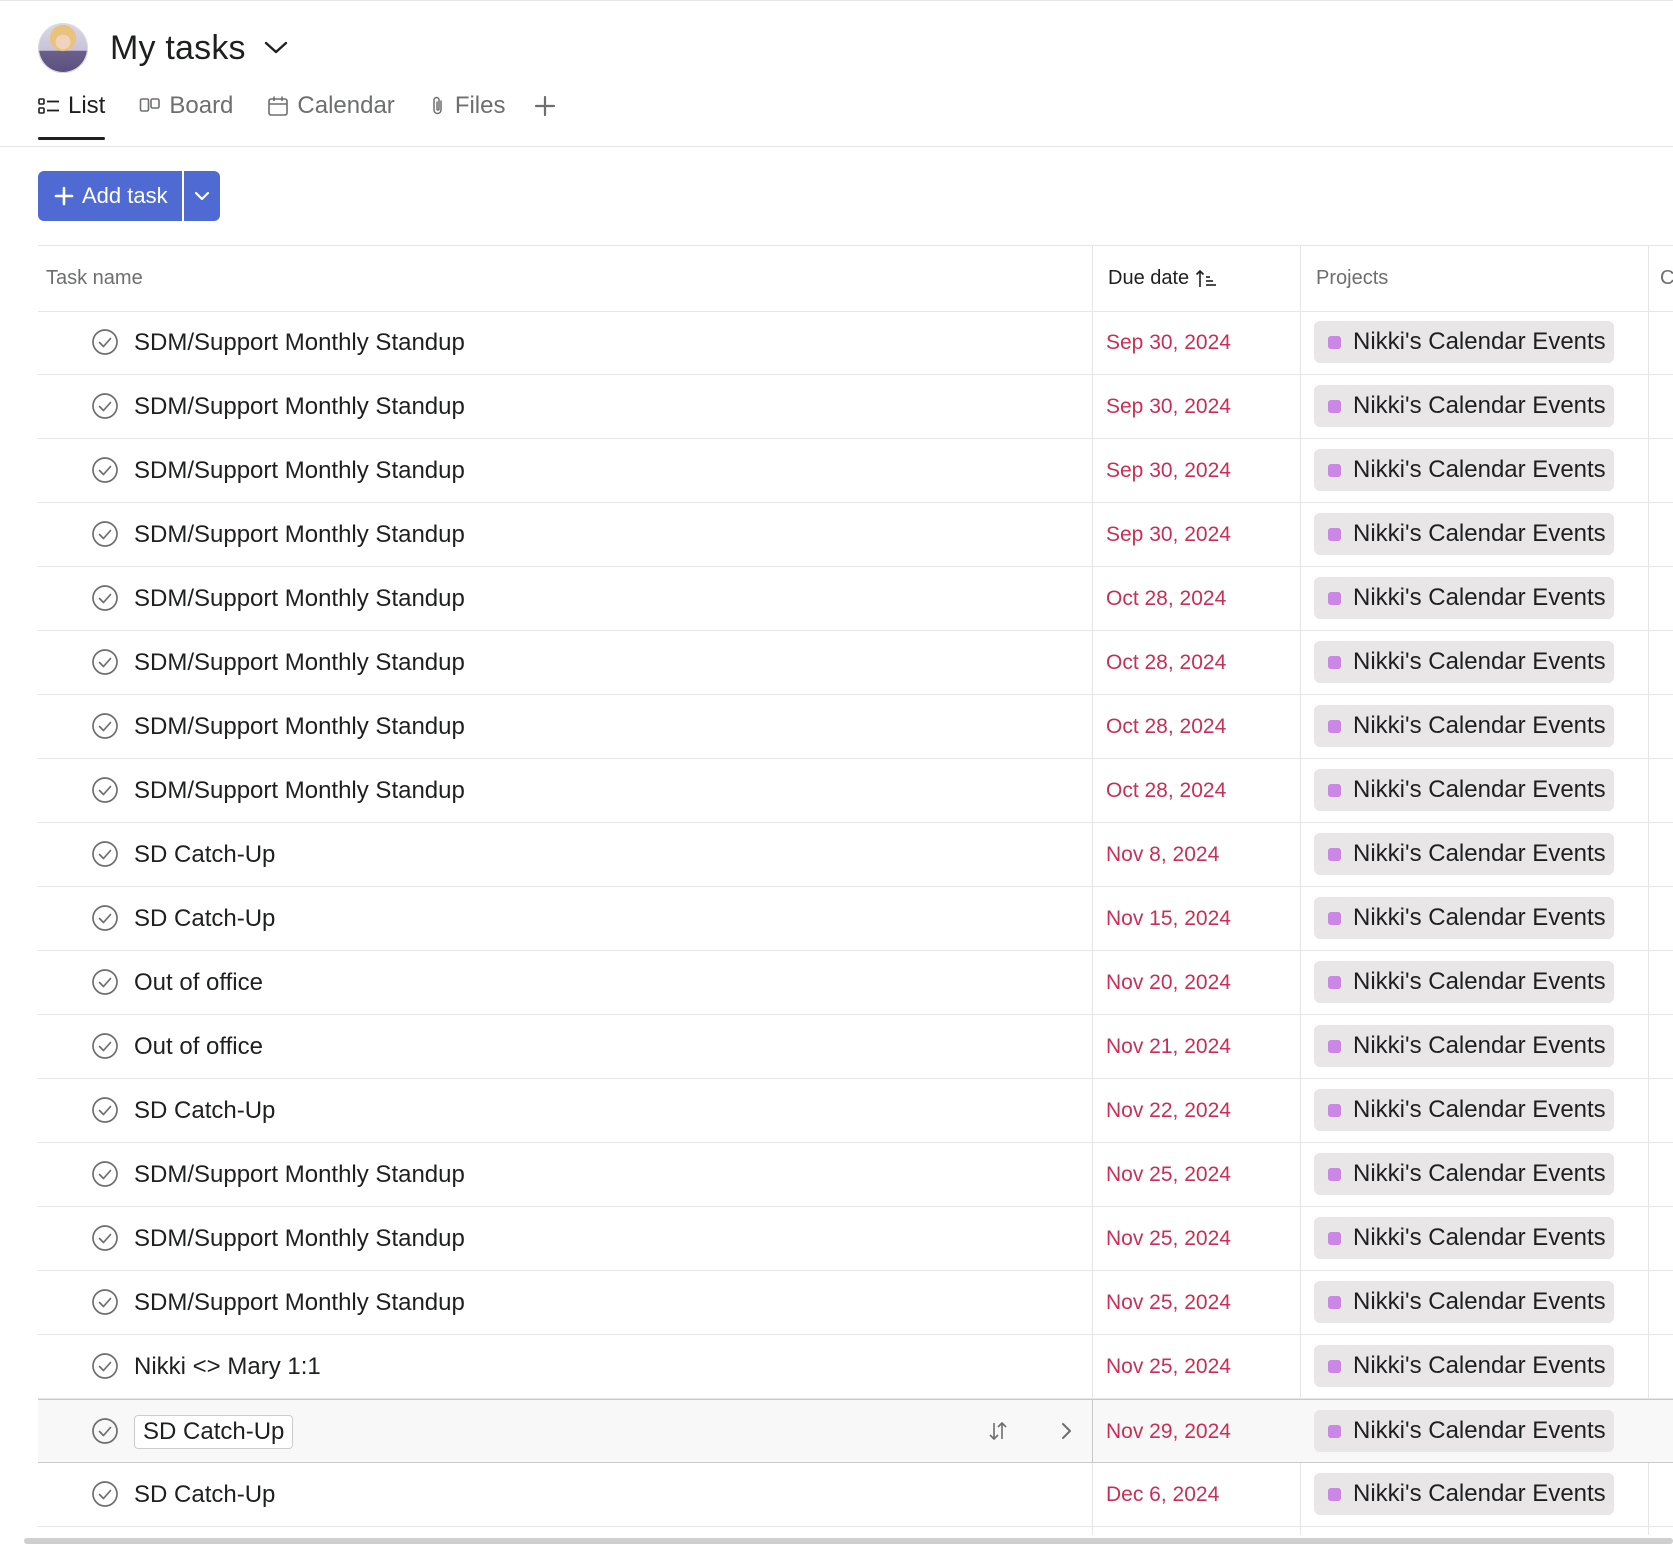 The height and width of the screenshot is (1544, 1673). Describe the element at coordinates (331, 106) in the screenshot. I see `tab-calendar: Calendar` at that location.